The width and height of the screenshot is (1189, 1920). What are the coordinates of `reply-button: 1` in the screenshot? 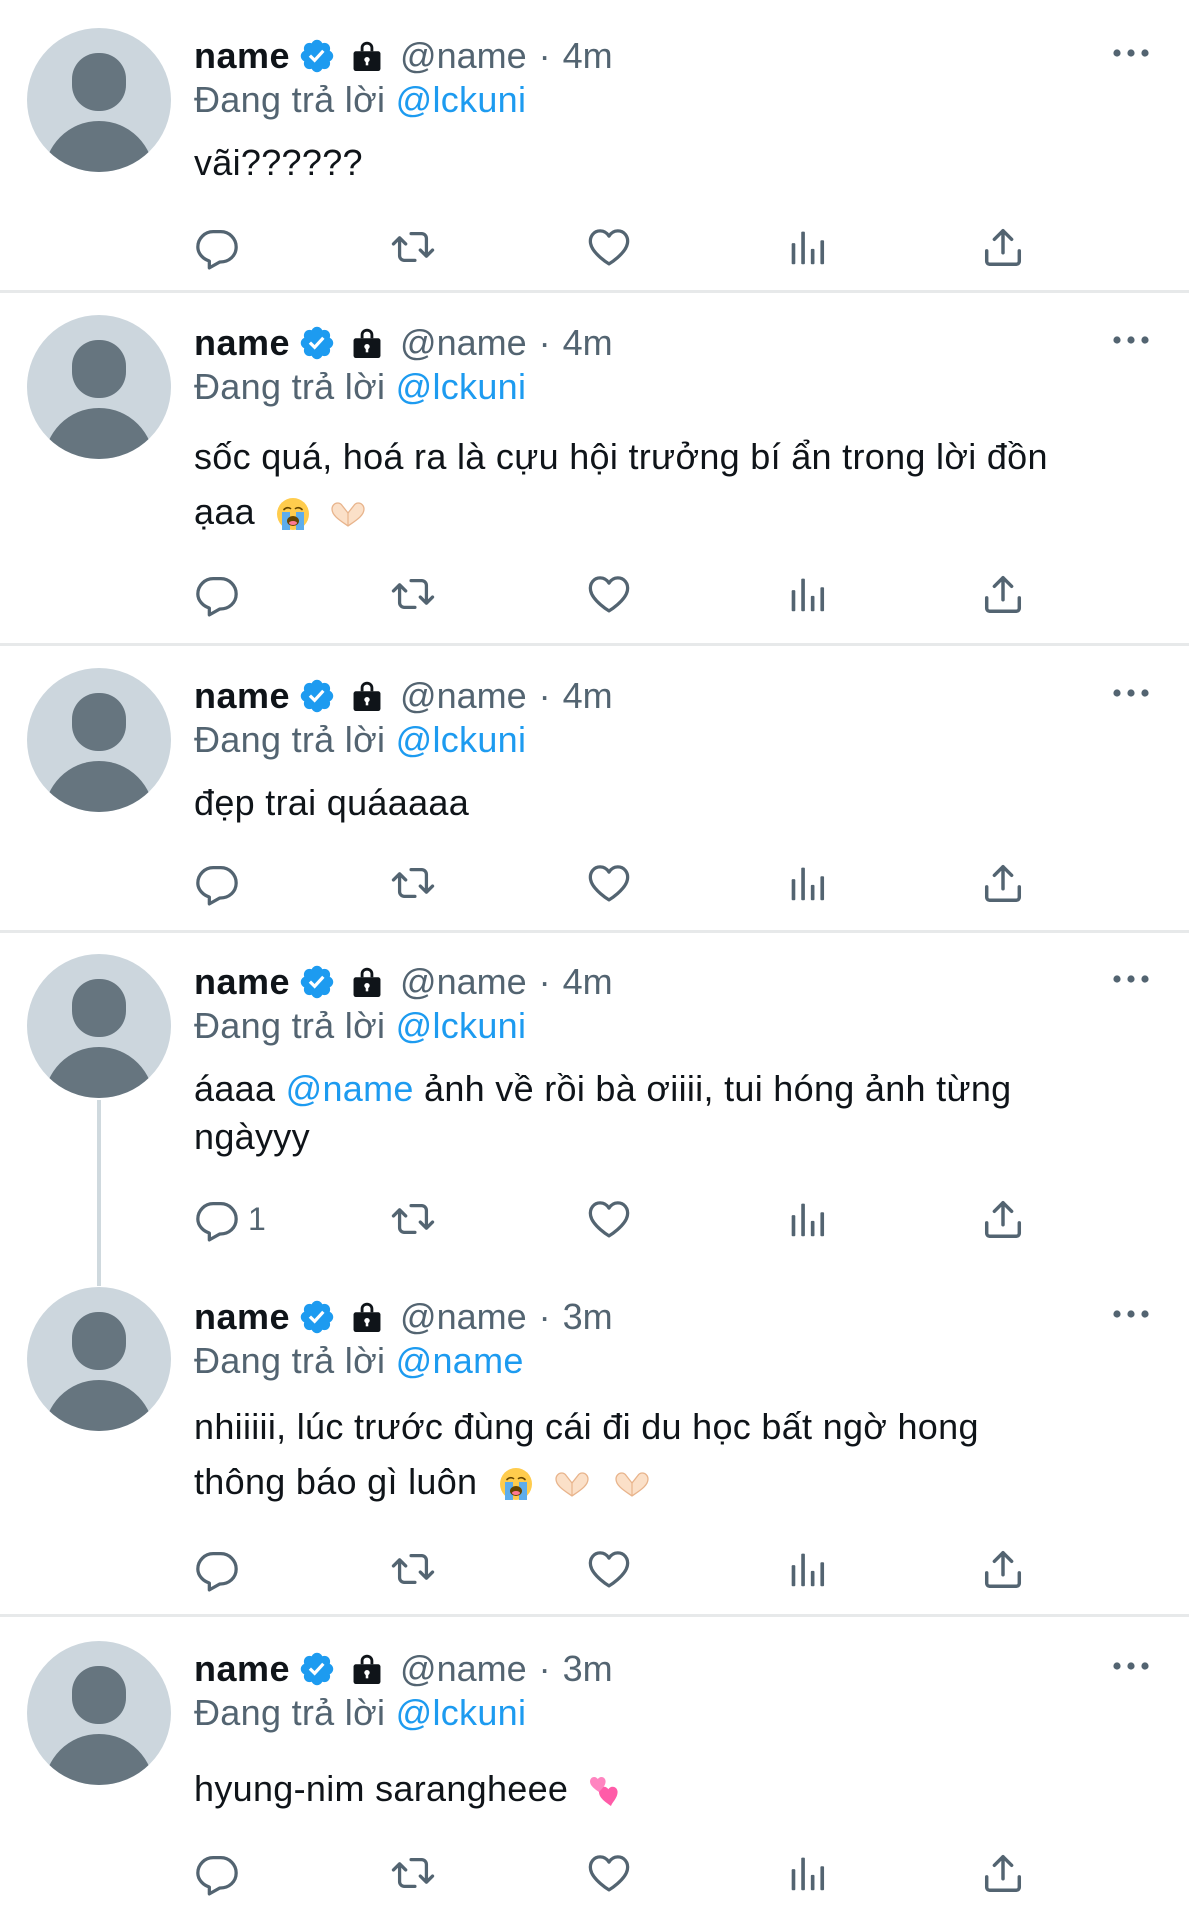 It's located at (230, 1219).